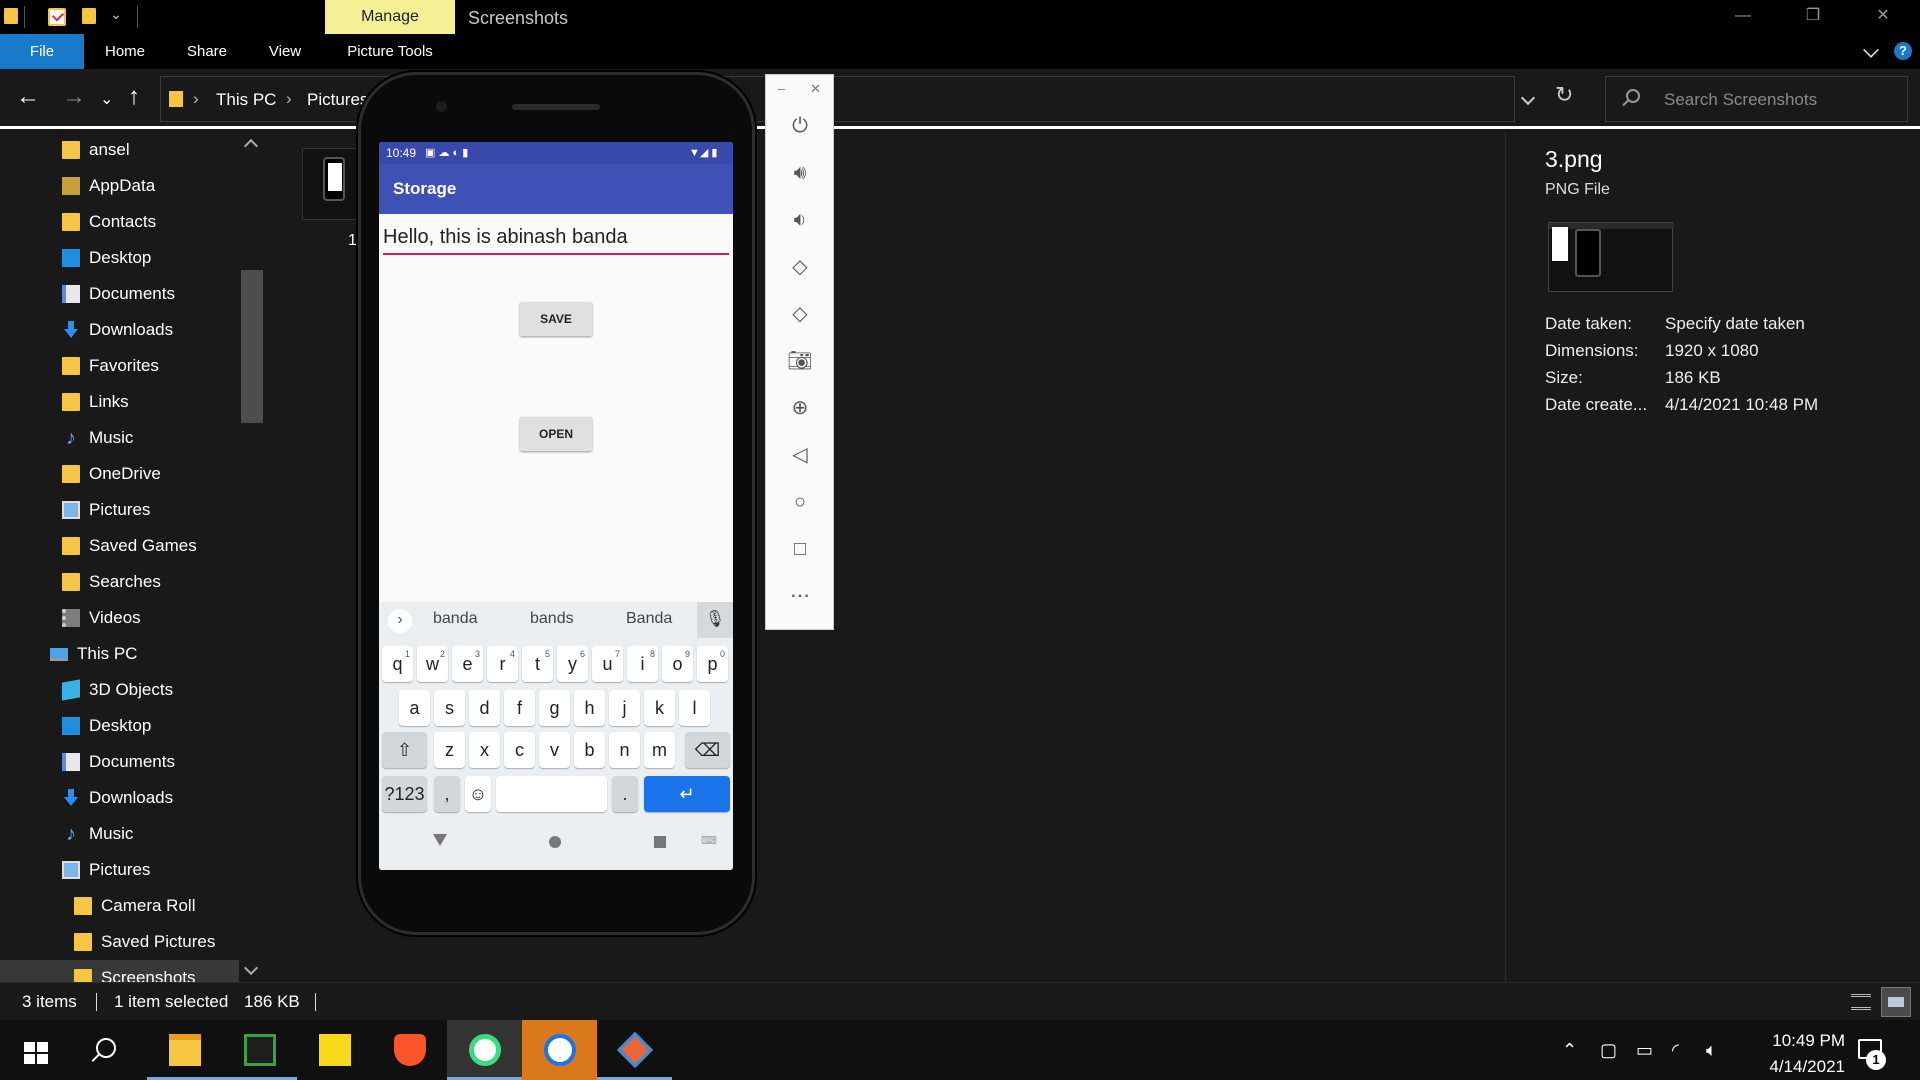 This screenshot has width=1920, height=1080. Describe the element at coordinates (89, 16) in the screenshot. I see `new-folder-icon` at that location.